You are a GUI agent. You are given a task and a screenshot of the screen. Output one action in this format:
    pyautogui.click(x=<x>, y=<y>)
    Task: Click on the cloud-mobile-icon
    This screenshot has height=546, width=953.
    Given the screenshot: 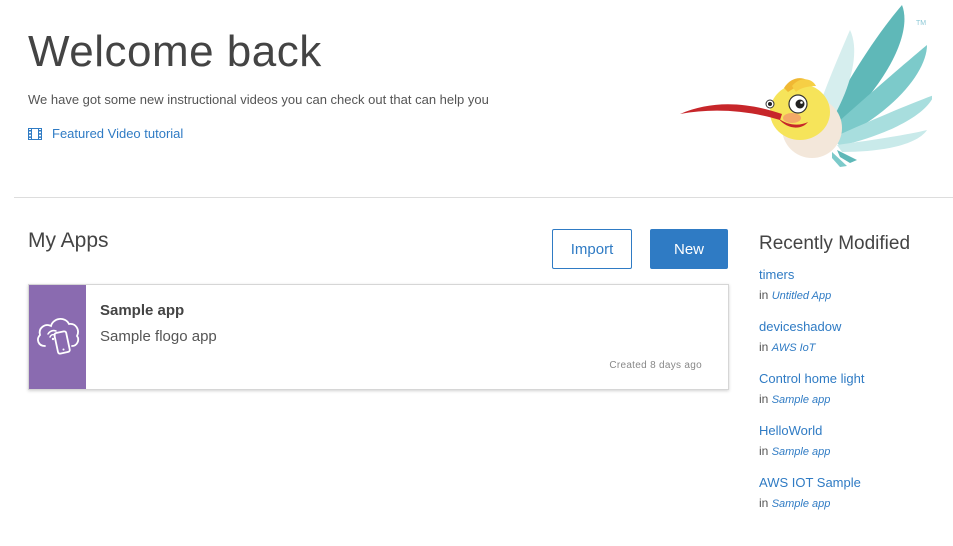 What is the action you would take?
    pyautogui.click(x=58, y=337)
    